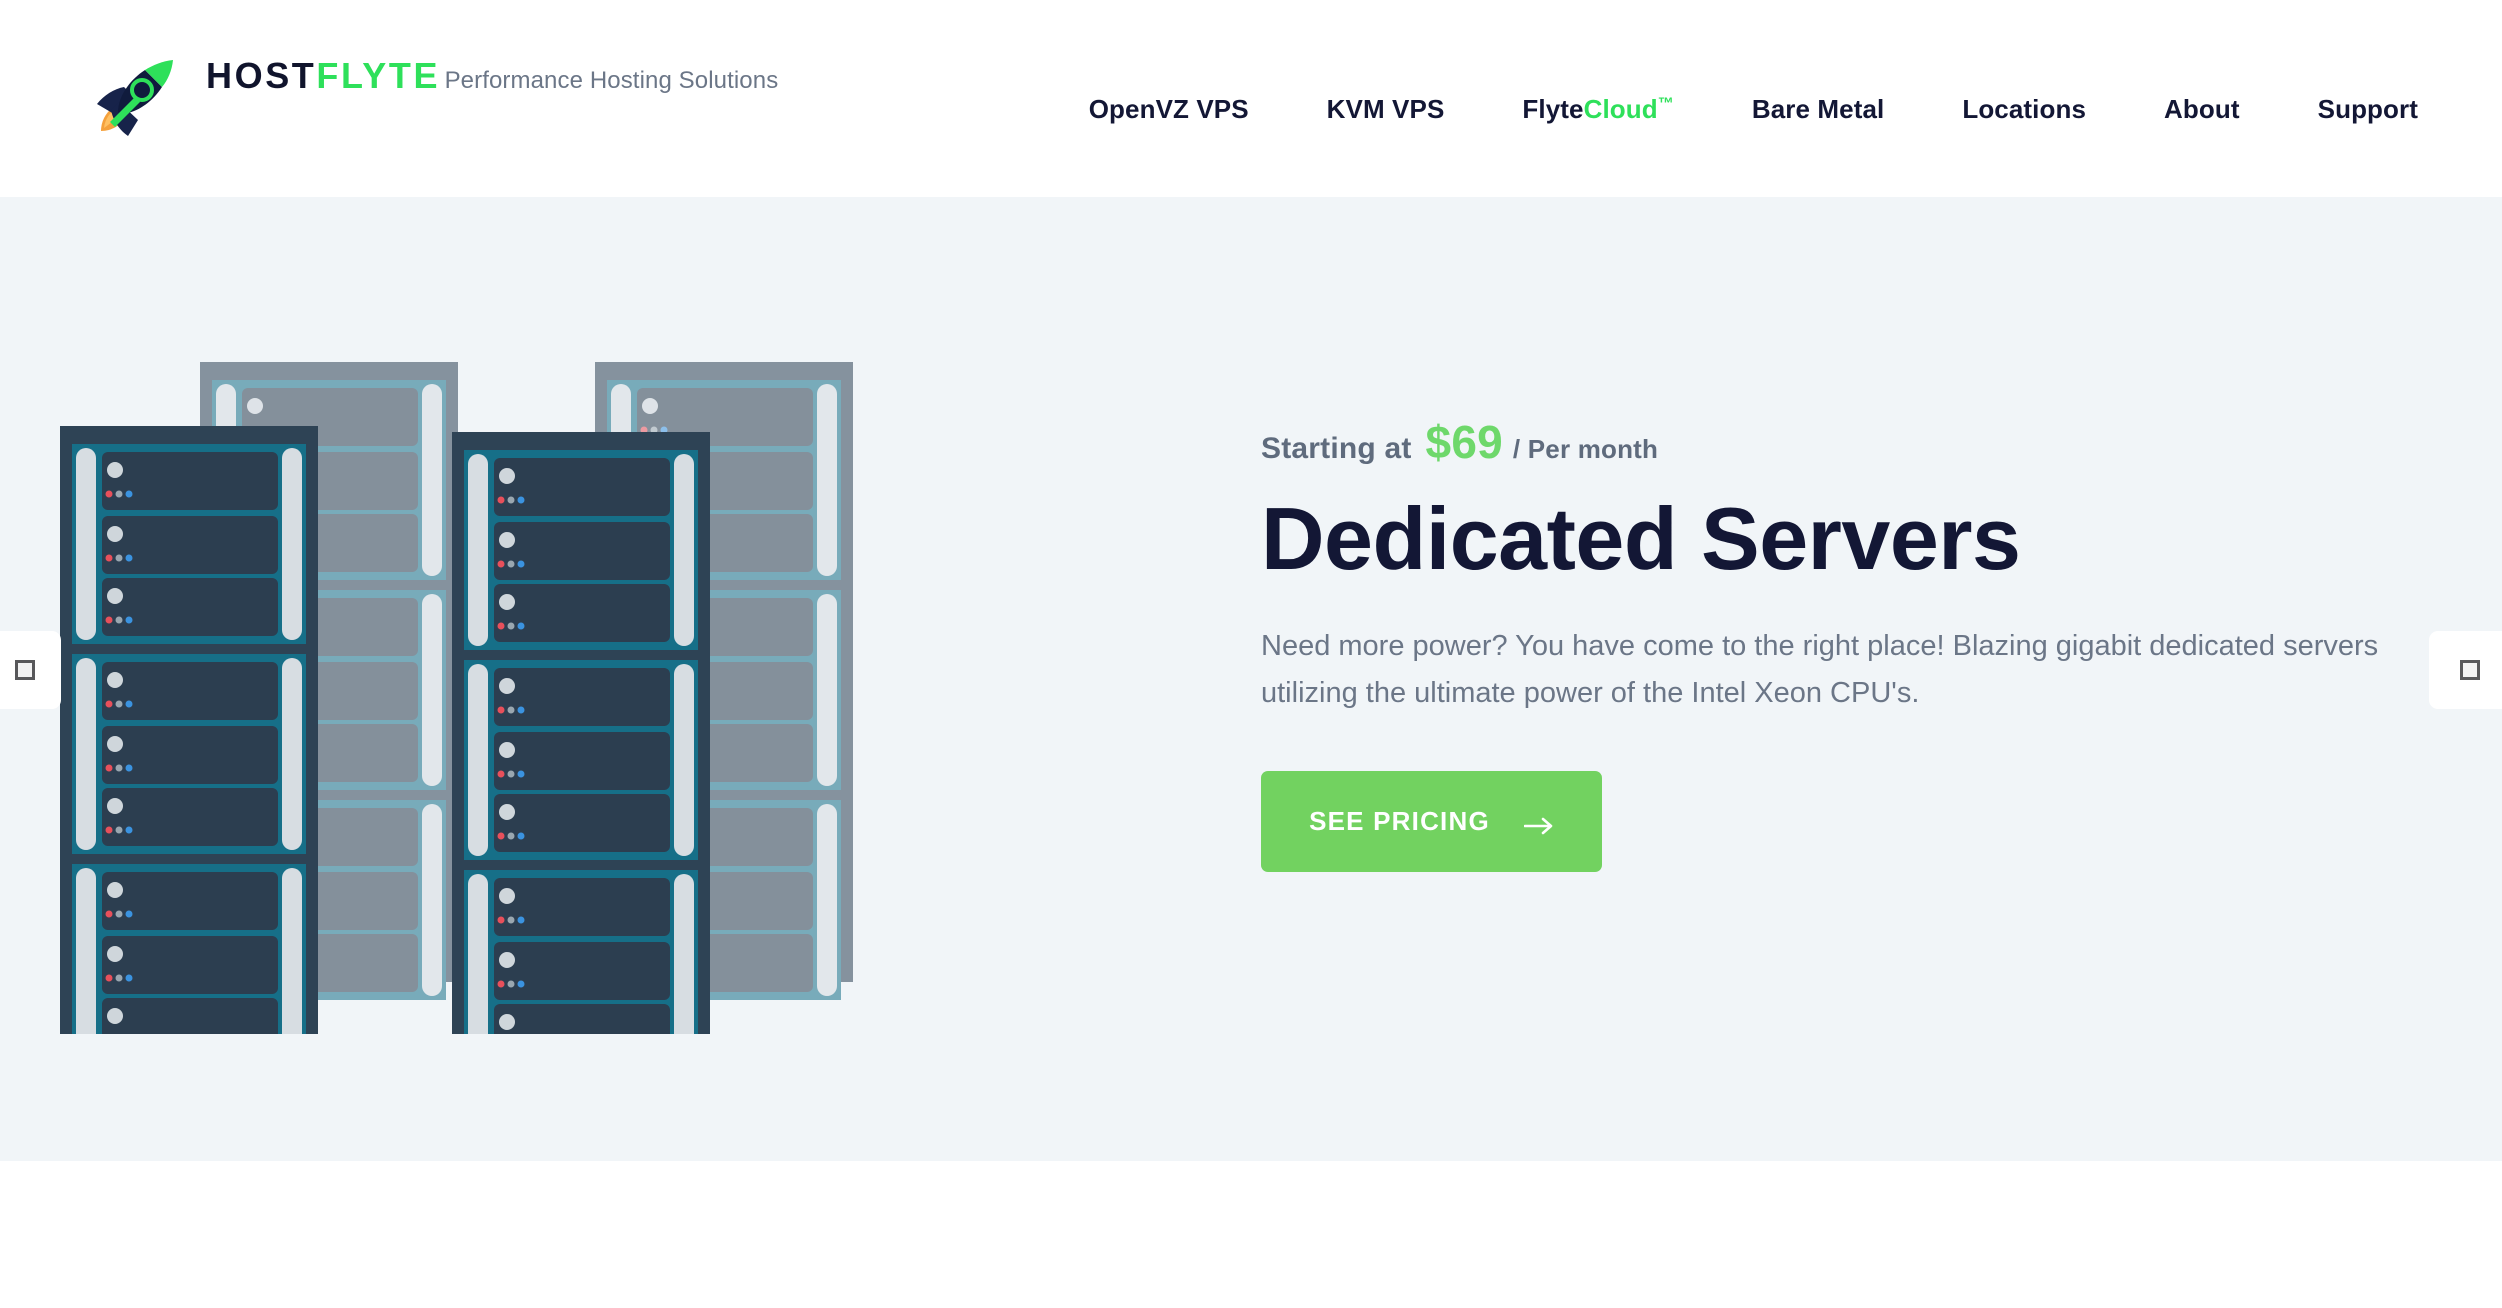 This screenshot has height=1308, width=2502. Describe the element at coordinates (1620, 109) in the screenshot. I see `nav-flytecloud-accent: Cloud` at that location.